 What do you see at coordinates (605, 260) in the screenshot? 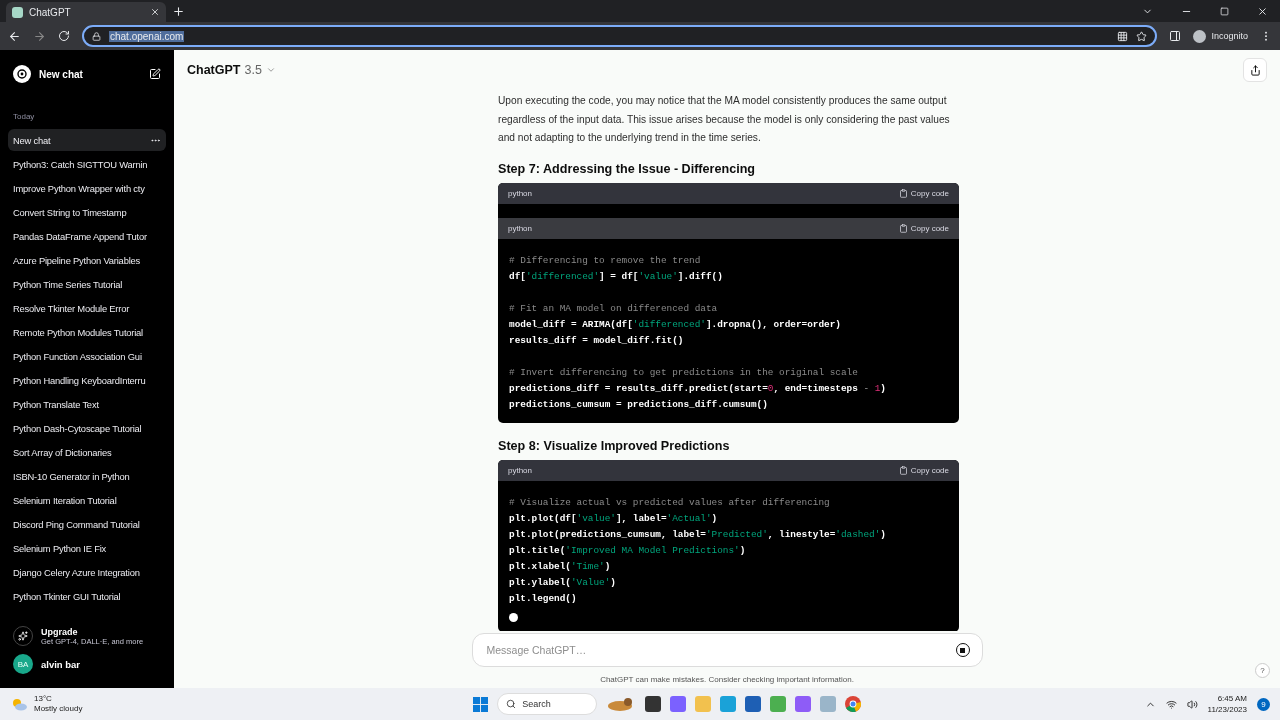
I see `code-line: # Differencing to remove the trend` at bounding box center [605, 260].